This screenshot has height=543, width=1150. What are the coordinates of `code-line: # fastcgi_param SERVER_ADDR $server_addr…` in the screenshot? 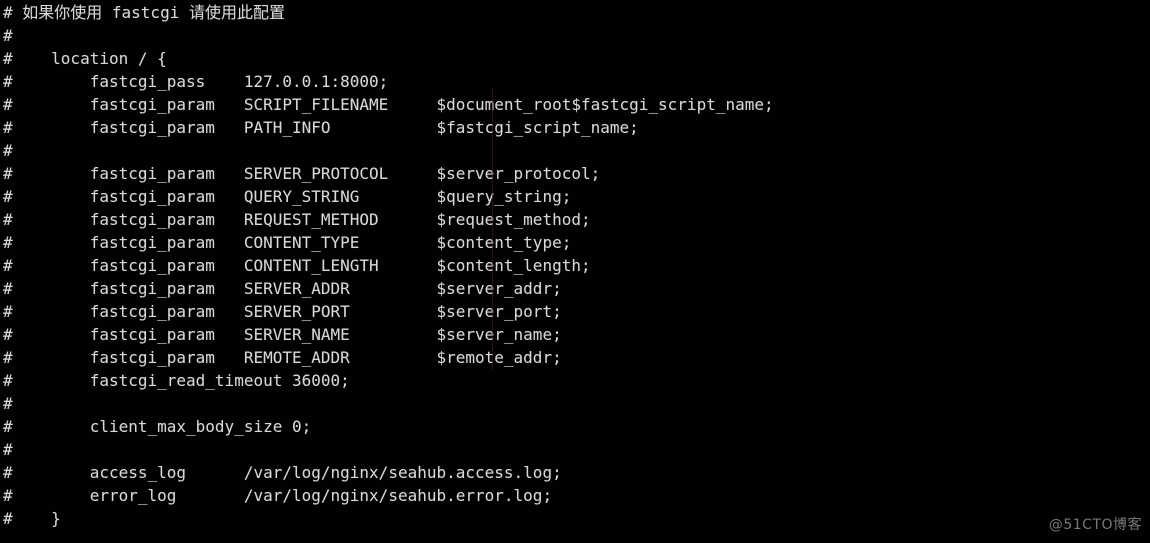 It's located at (282, 288).